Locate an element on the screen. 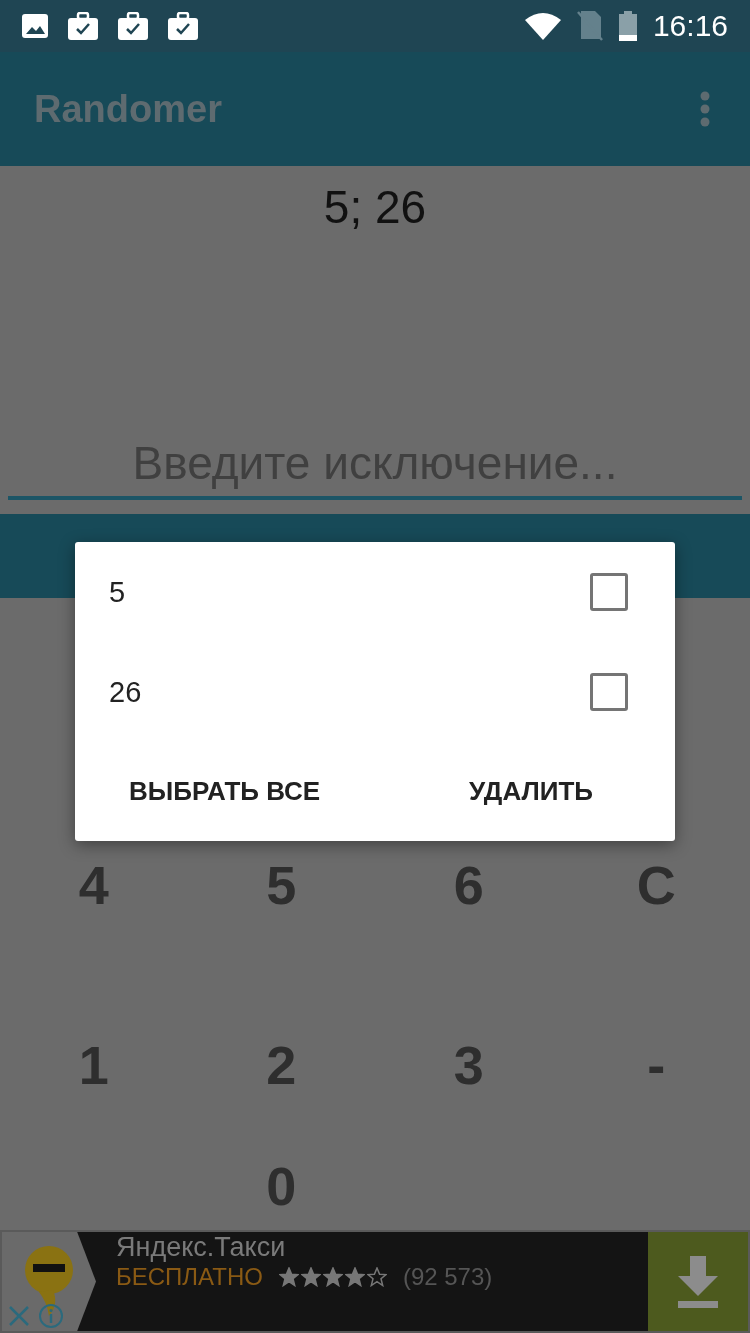 The width and height of the screenshot is (750, 1333). clock-time: 16:16 is located at coordinates (690, 26).